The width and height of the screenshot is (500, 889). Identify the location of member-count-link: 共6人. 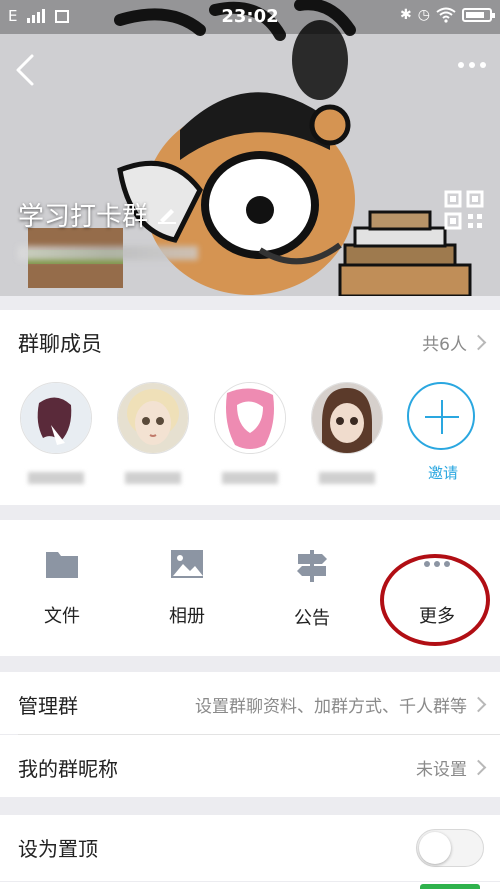
(454, 342).